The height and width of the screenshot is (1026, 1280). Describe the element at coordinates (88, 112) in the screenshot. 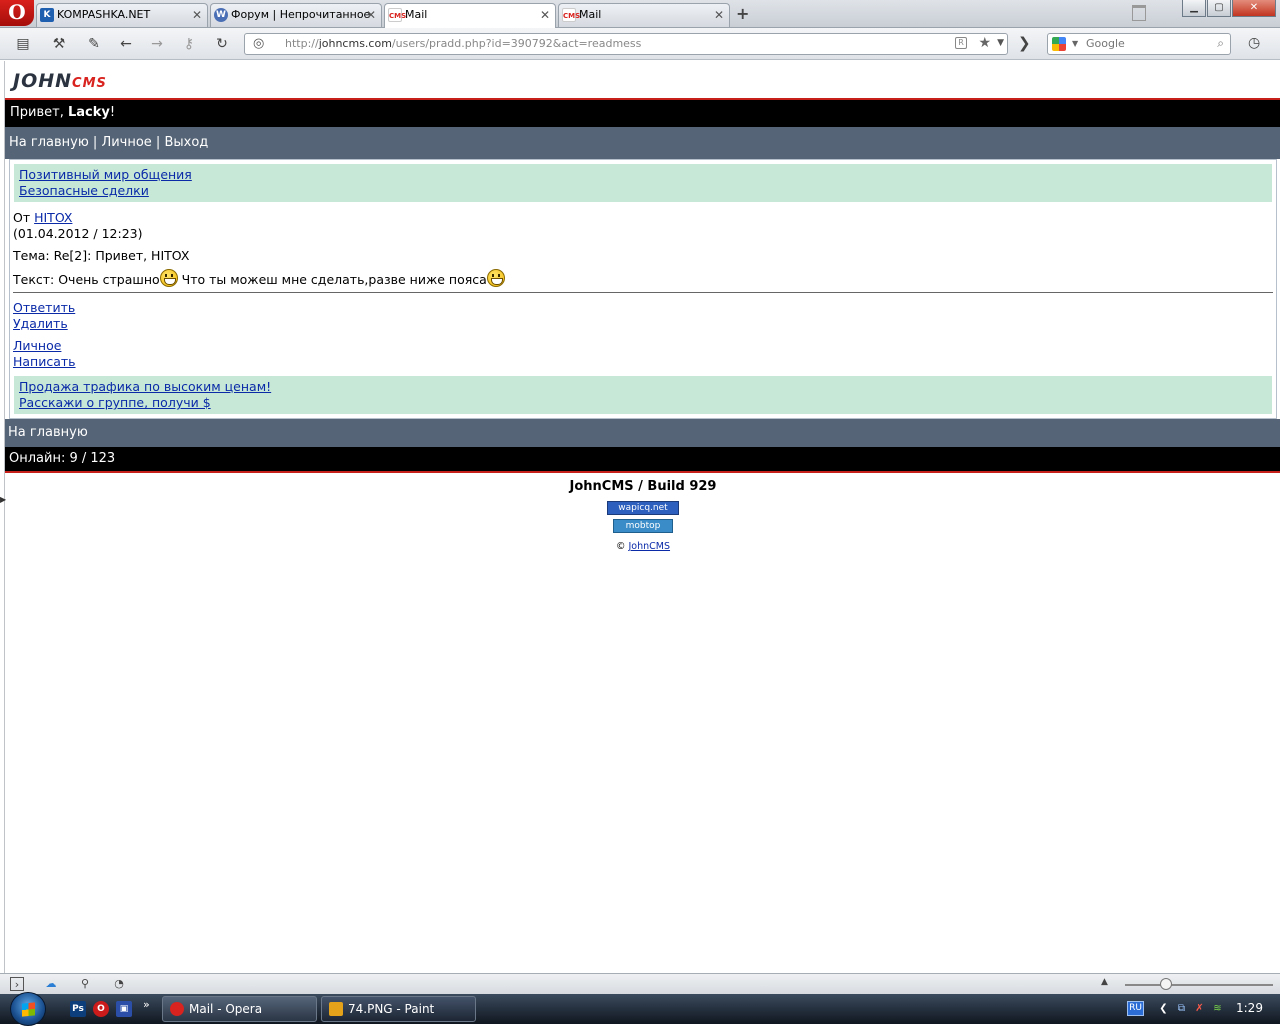

I see `username: Lacky` at that location.